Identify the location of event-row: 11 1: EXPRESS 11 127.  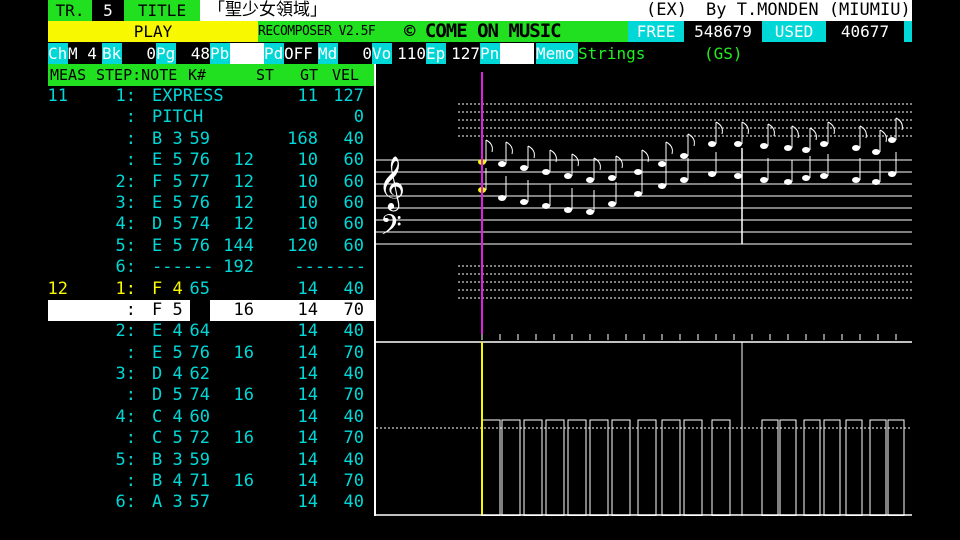
(211, 96).